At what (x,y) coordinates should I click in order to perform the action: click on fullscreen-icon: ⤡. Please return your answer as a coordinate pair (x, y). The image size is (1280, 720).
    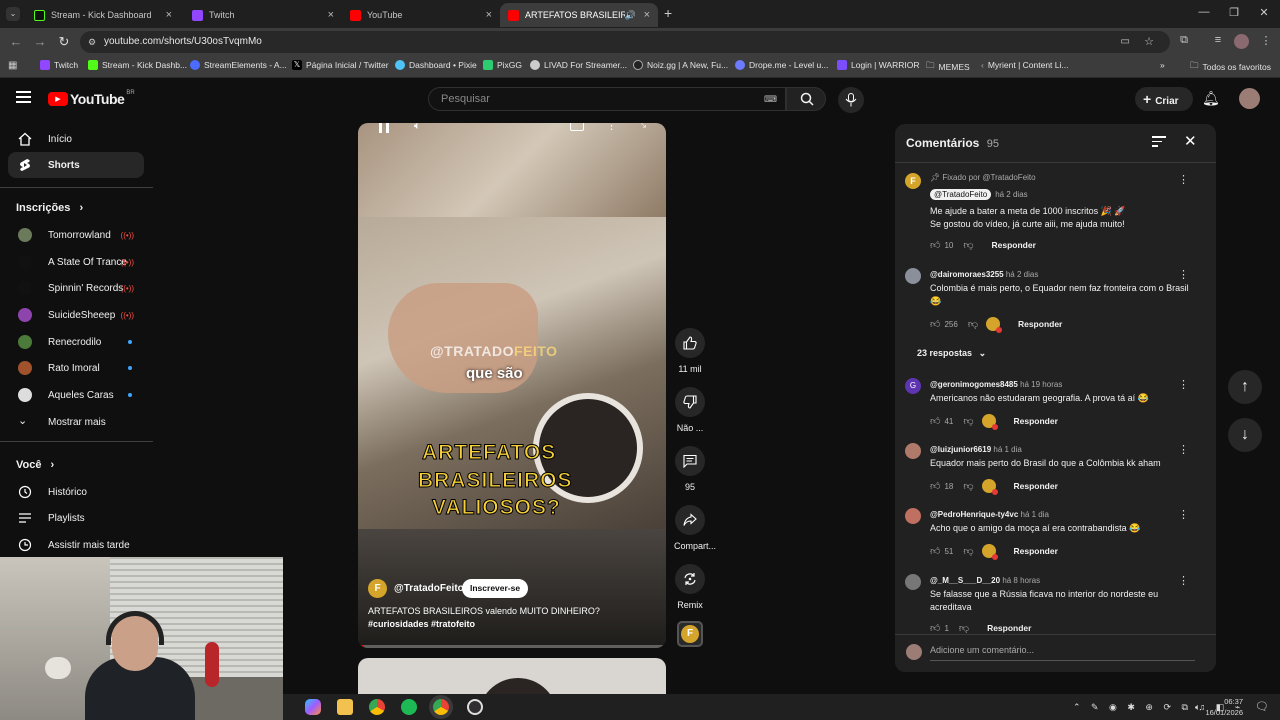
    Looking at the image, I should click on (642, 126).